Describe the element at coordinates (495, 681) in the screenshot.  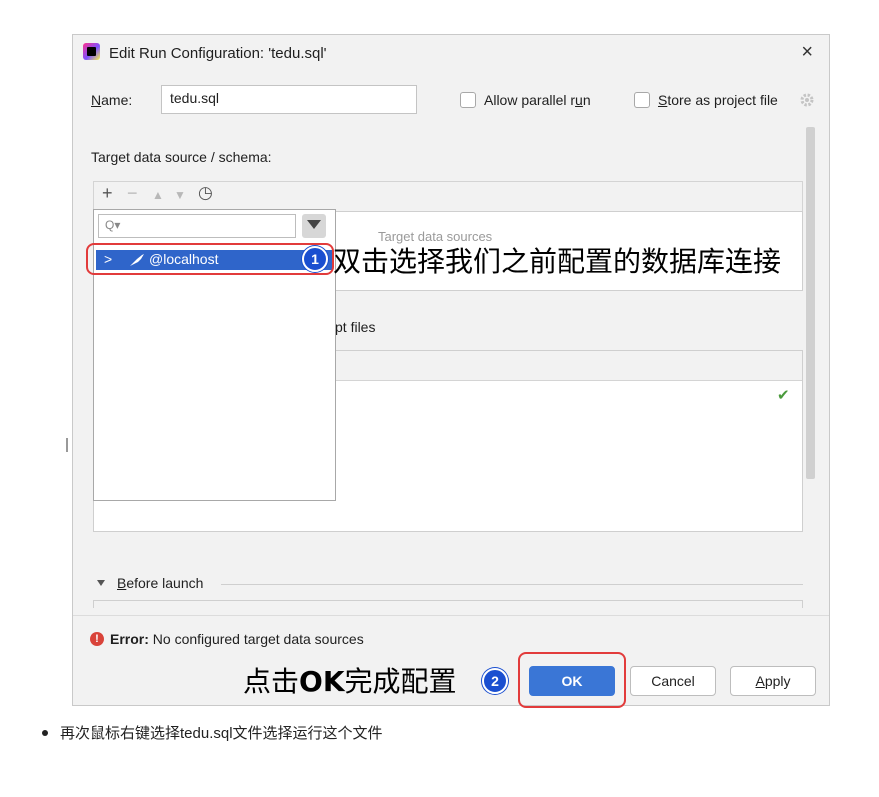
I see `step-2-badge: 2` at that location.